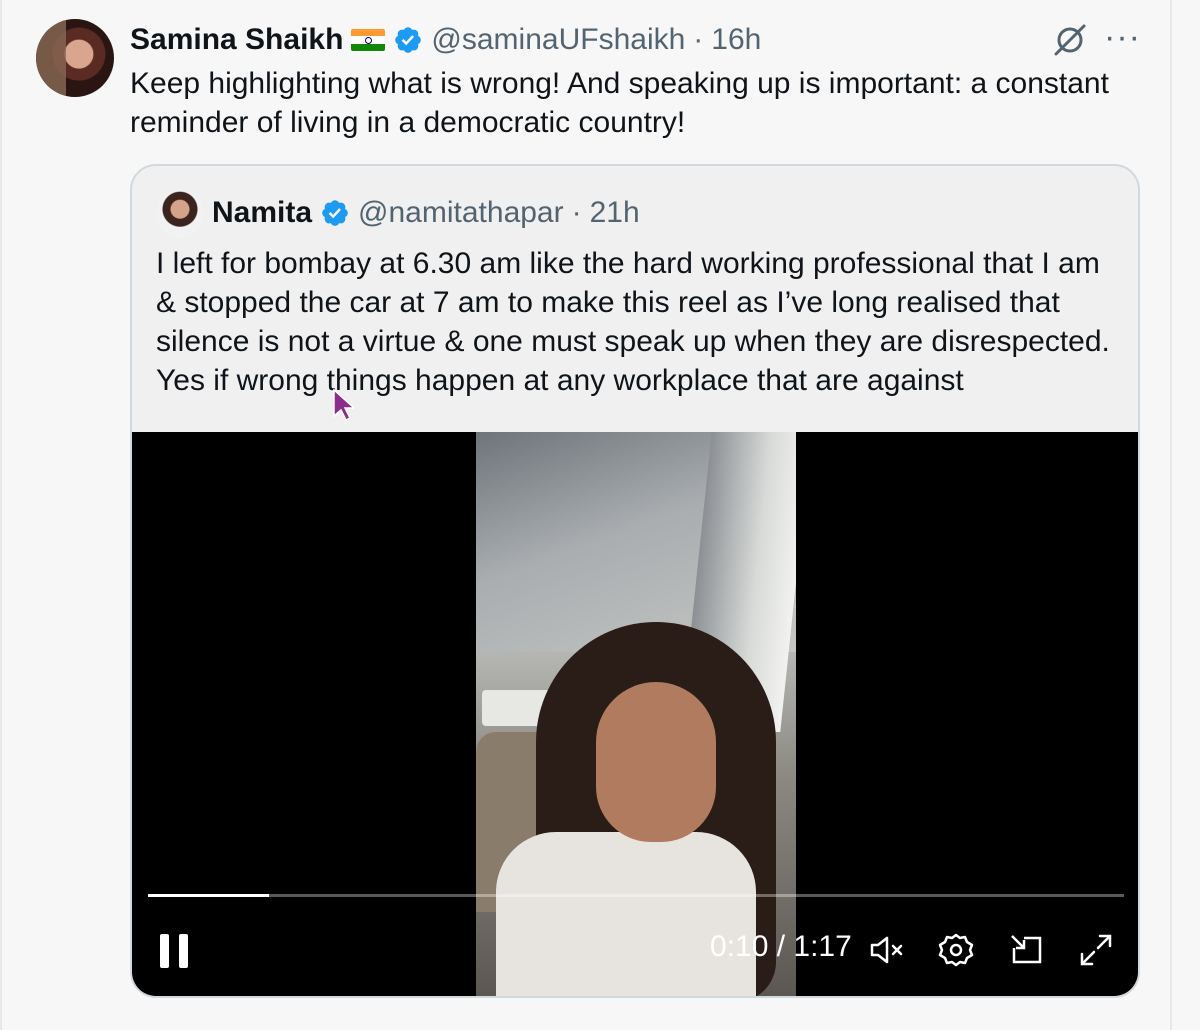 The image size is (1200, 1030). Describe the element at coordinates (1026, 950) in the screenshot. I see `picture-in-picture-icon` at that location.